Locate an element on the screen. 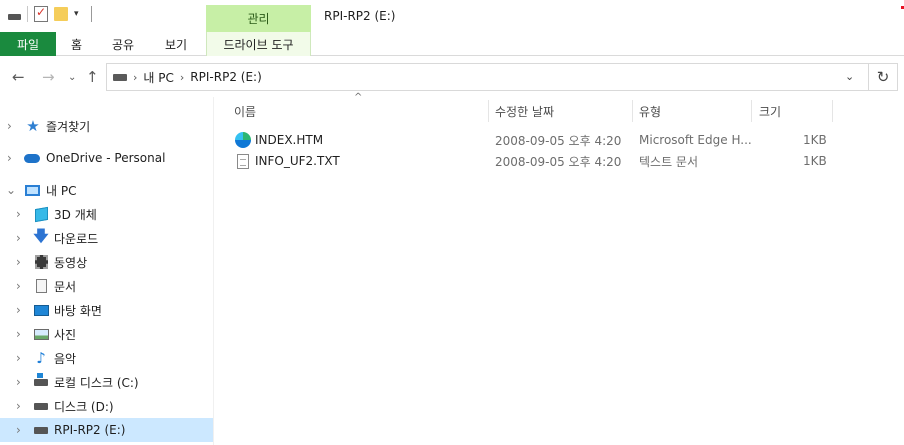  column-header-size: 크기 is located at coordinates (770, 111).